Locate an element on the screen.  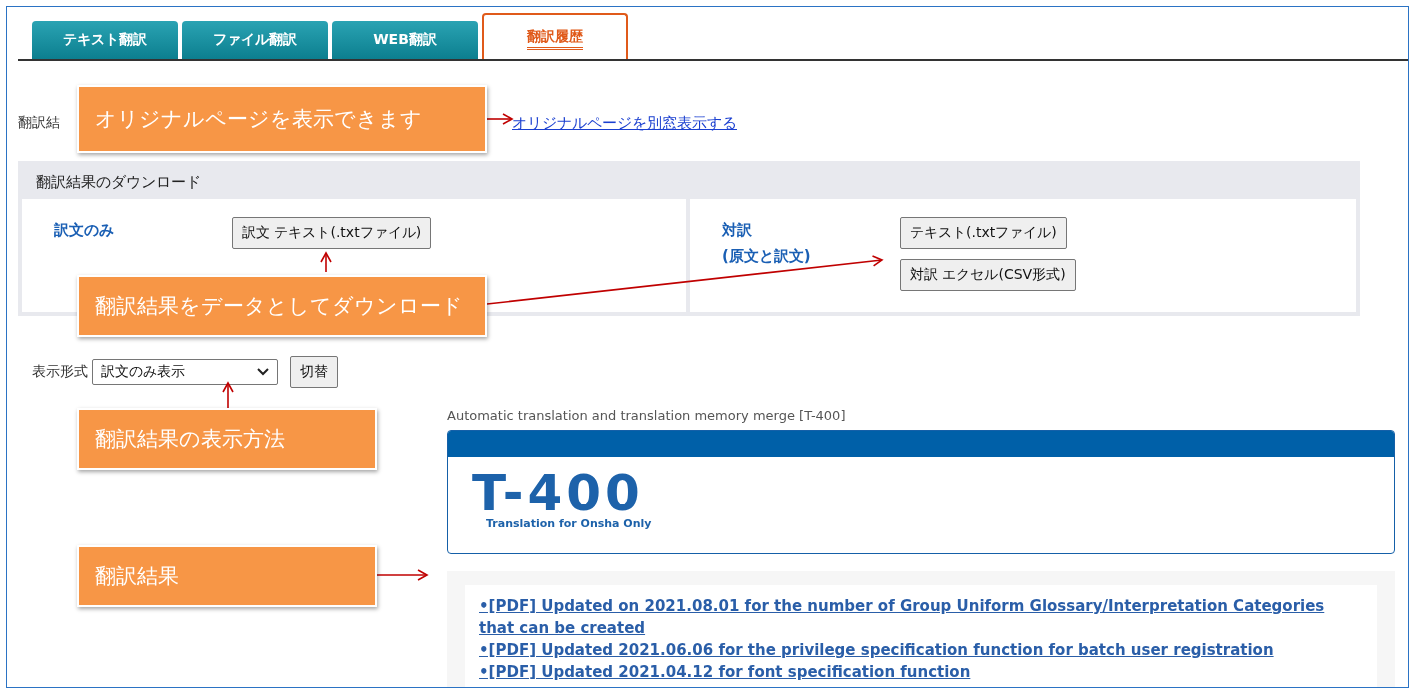
callout-label: 翻訳結果の表示方法 is located at coordinates (227, 439).